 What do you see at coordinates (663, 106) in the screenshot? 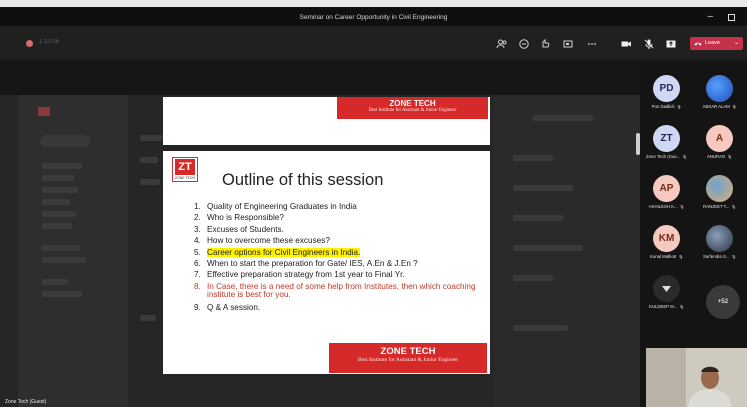
I see `participant-name: Pon Dadlich` at bounding box center [663, 106].